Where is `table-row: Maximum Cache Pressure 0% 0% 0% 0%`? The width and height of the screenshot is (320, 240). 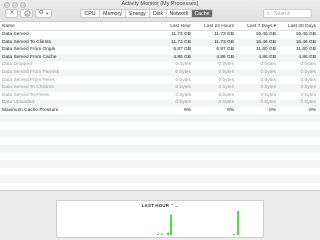
table-row: Maximum Cache Pressure 0% 0% 0% 0% is located at coordinates (160, 111).